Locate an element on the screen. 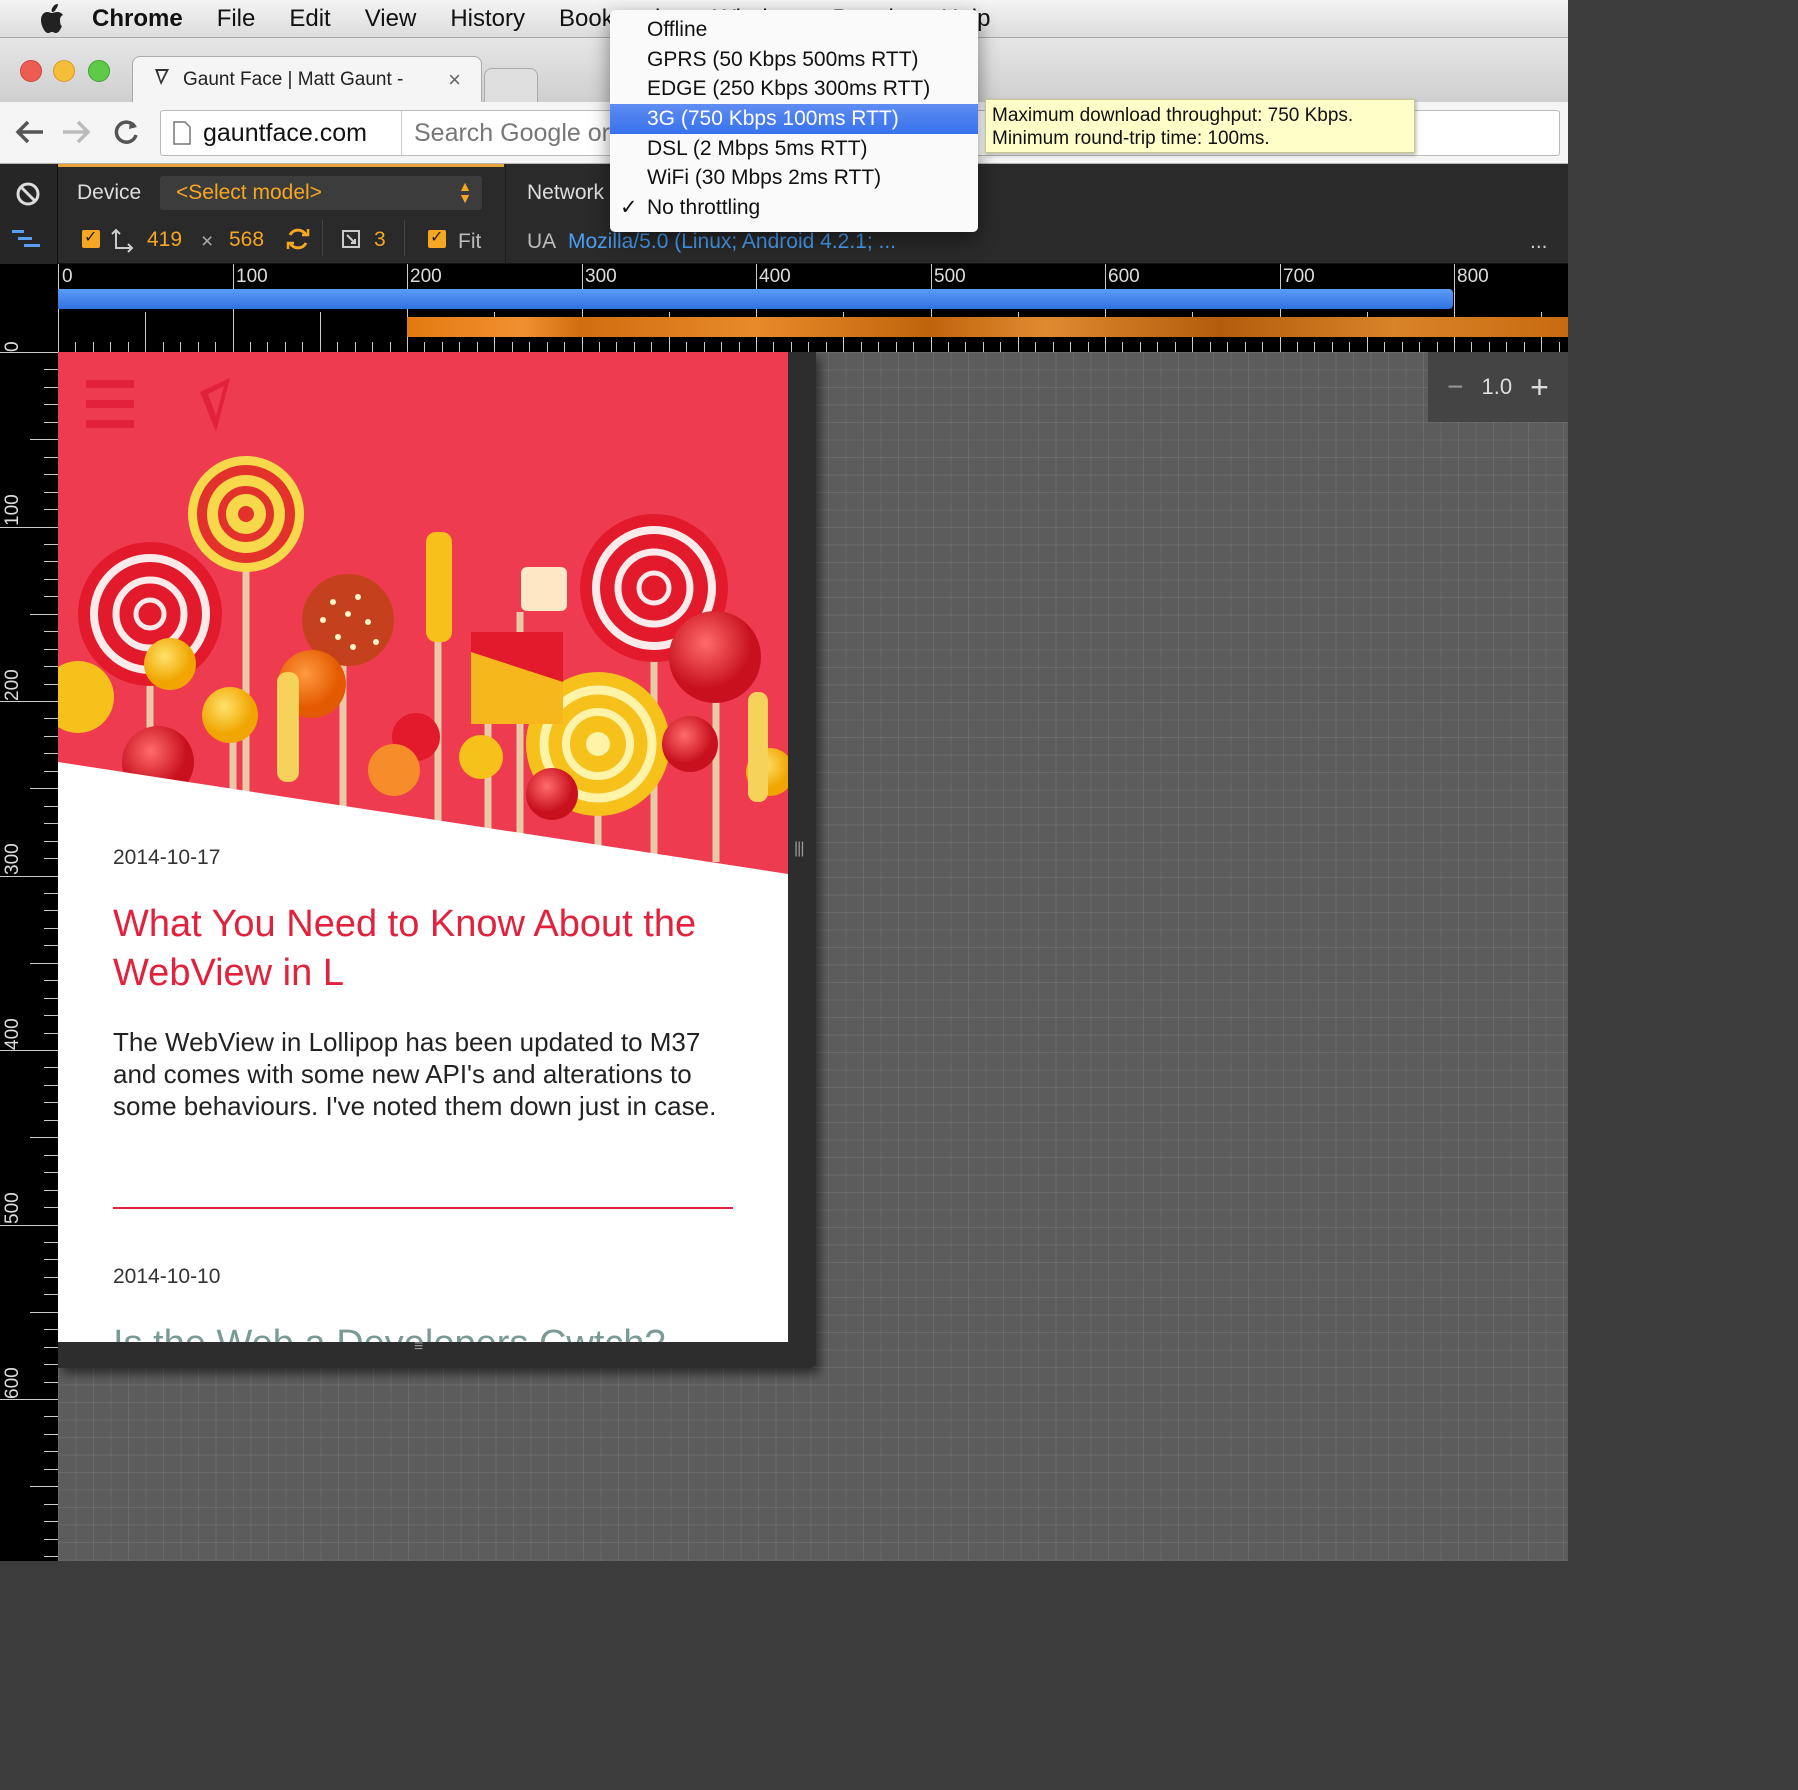  hero-image is located at coordinates (423, 617).